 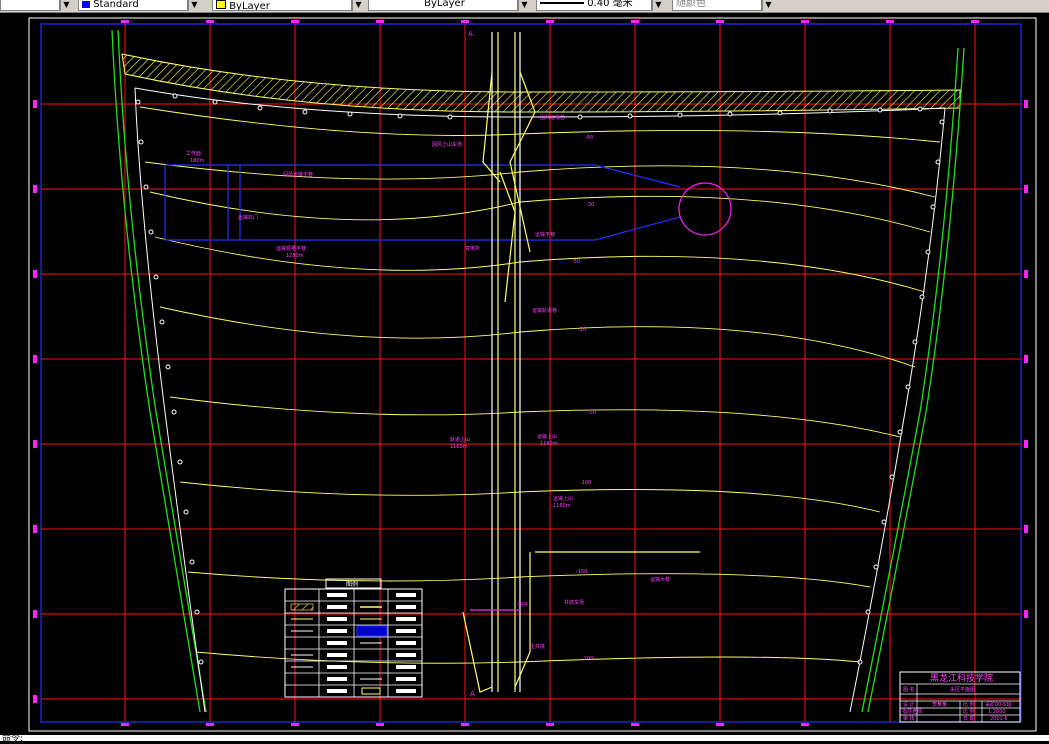 I want to click on contour-label: -30, so click(x=590, y=205).